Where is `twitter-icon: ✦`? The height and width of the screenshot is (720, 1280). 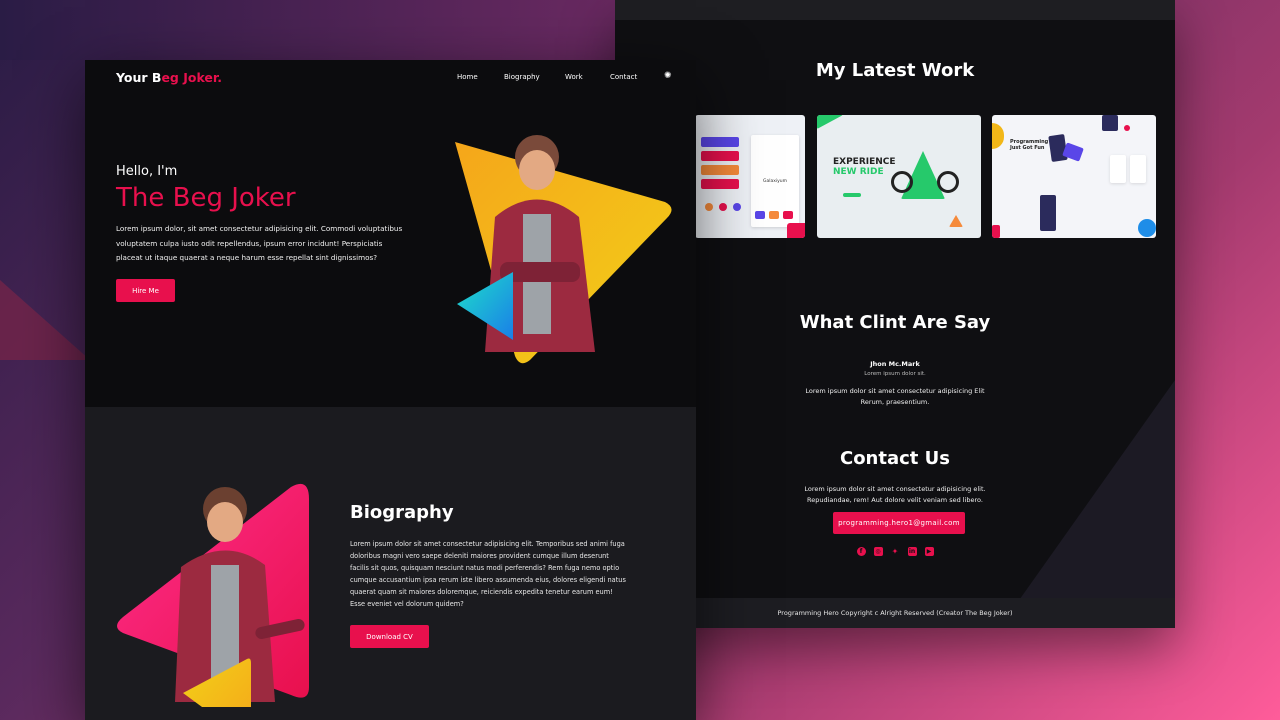
twitter-icon: ✦ is located at coordinates (895, 551).